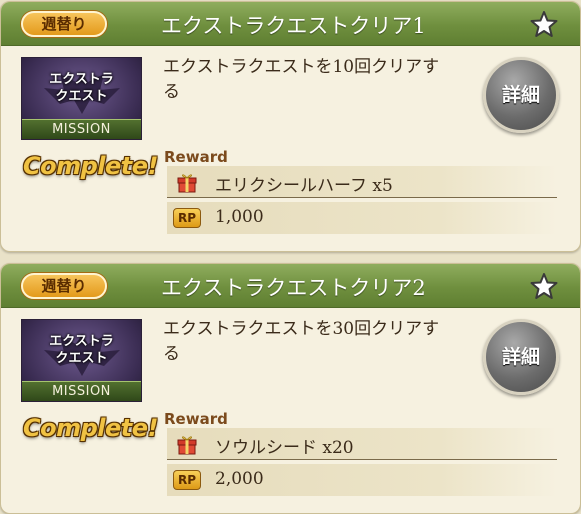  Describe the element at coordinates (304, 186) in the screenshot. I see `reward-item-text: エリクシールハーフ x5` at that location.